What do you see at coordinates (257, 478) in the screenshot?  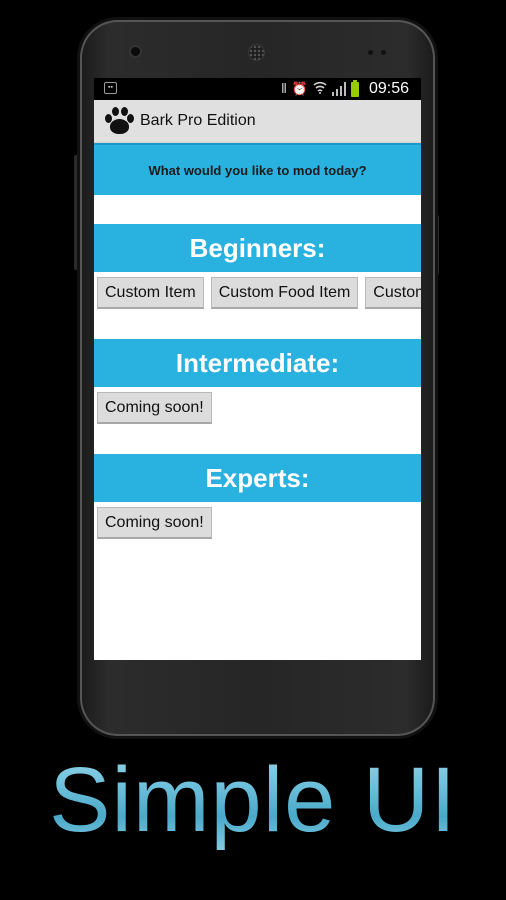 I see `section-header-experts: Experts:` at bounding box center [257, 478].